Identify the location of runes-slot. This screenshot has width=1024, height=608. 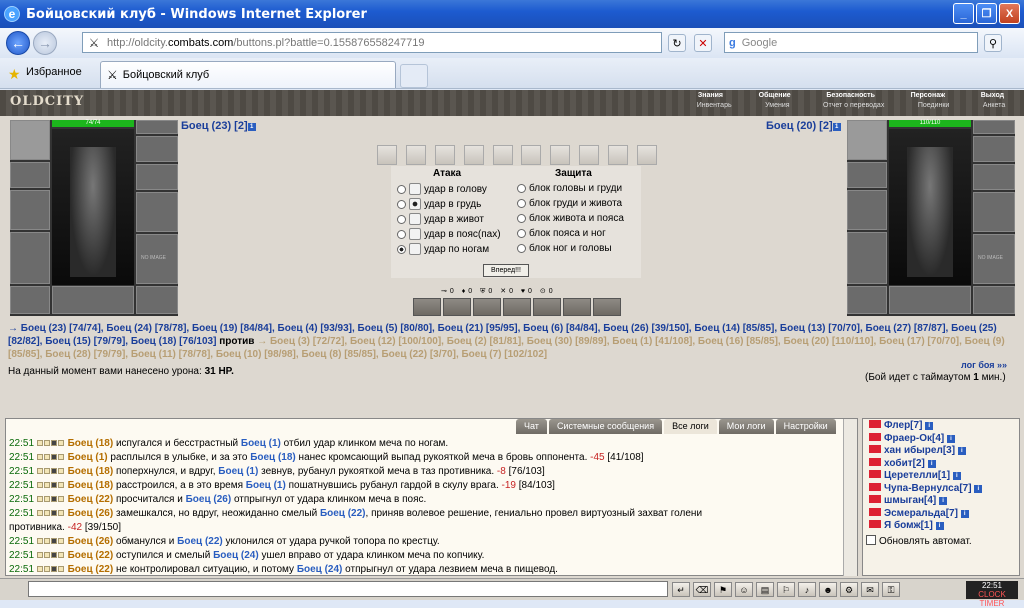
(930, 300).